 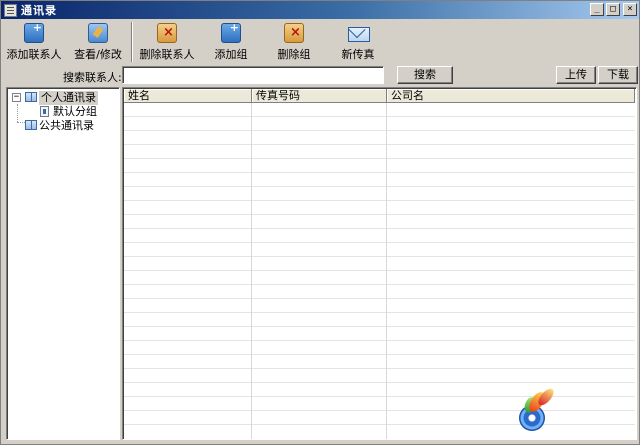 What do you see at coordinates (546, 397) in the screenshot?
I see `flame-graphic` at bounding box center [546, 397].